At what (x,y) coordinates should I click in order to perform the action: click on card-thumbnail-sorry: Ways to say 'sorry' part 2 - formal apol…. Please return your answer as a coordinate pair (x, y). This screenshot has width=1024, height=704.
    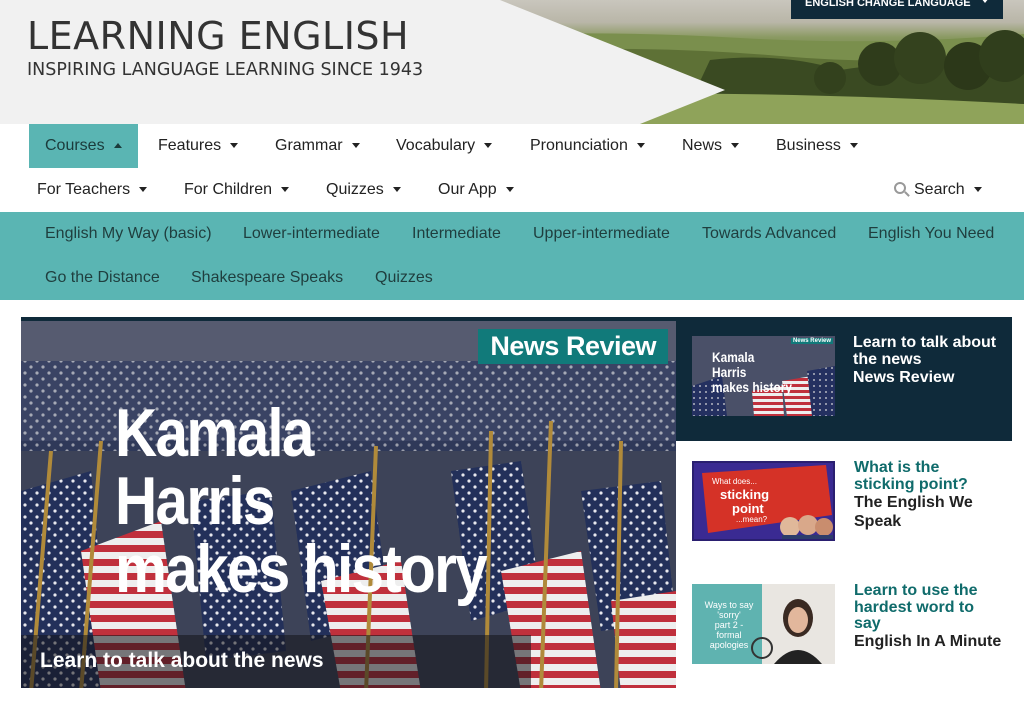
    Looking at the image, I should click on (763, 624).